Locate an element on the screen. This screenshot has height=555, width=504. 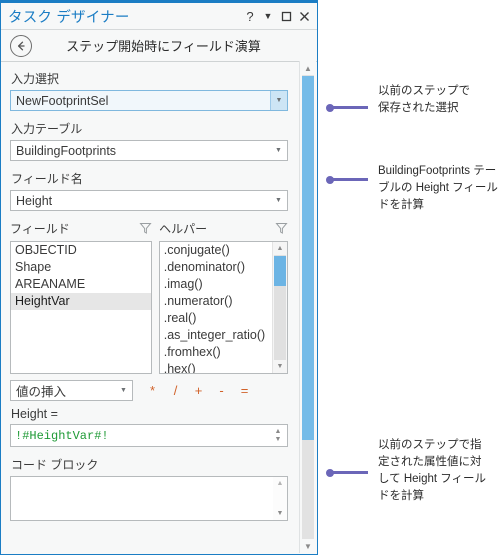
operator-multiply-button: * is located at coordinates (152, 391).